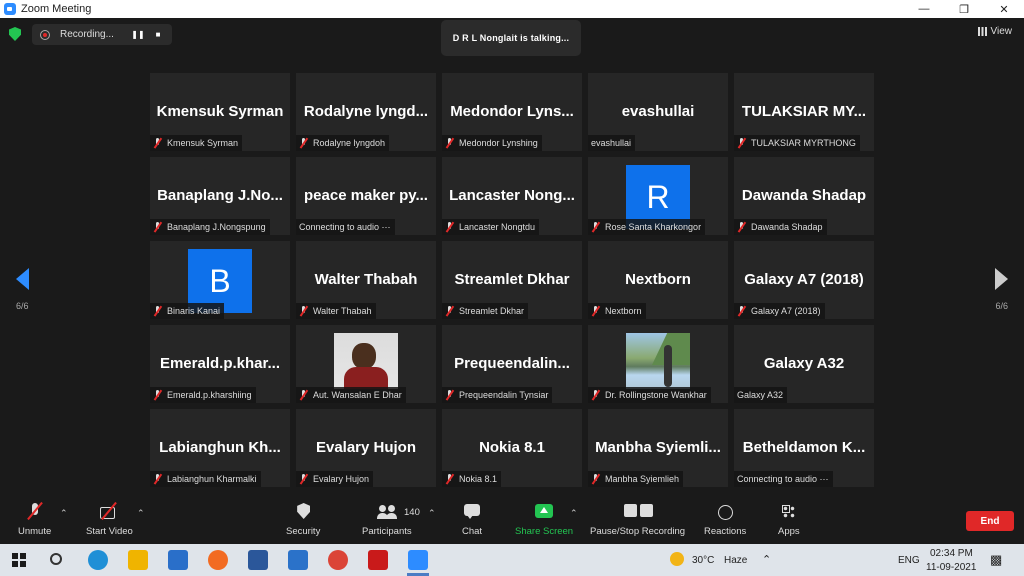  I want to click on security-button: Security, so click(303, 519).